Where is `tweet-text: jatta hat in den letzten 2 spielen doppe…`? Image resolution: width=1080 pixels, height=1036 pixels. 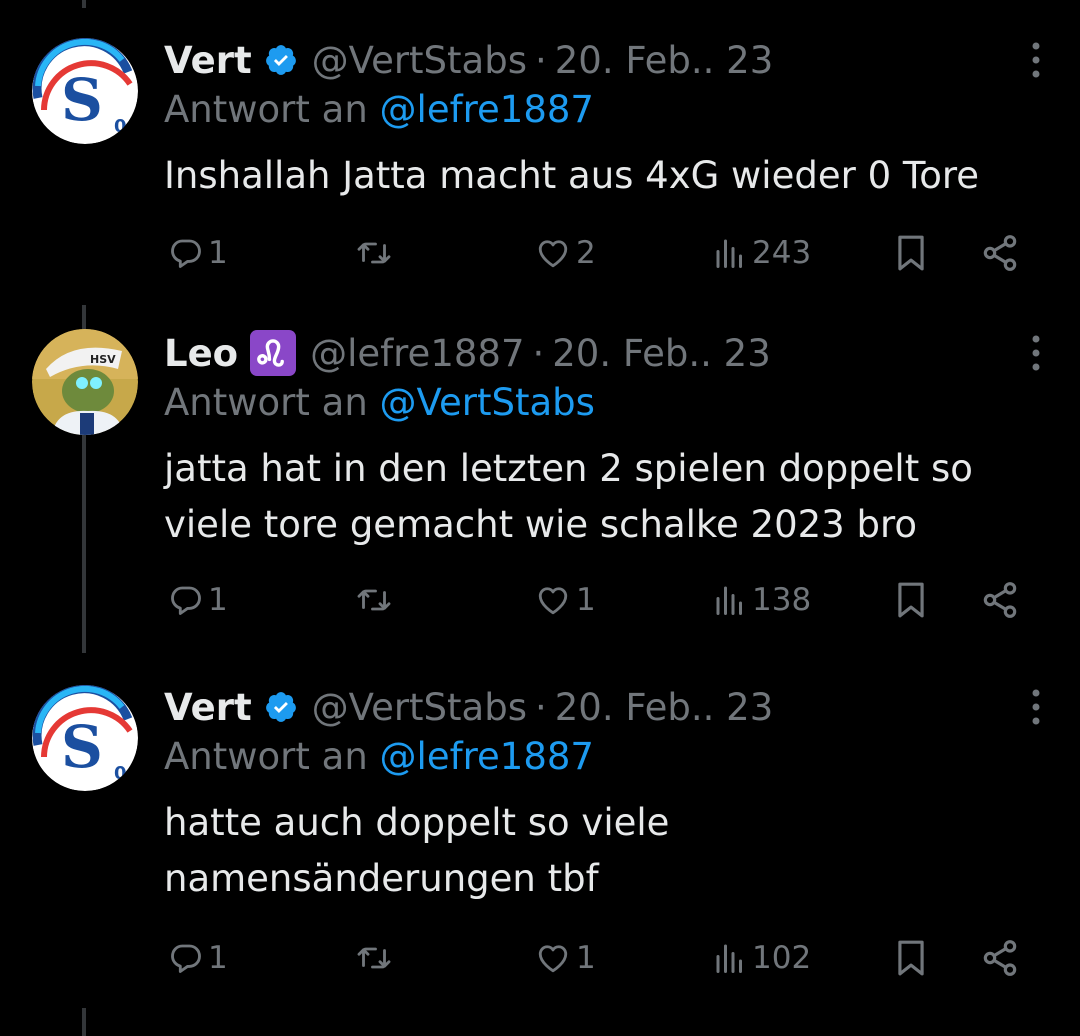
tweet-text: jatta hat in den letzten 2 spielen doppe… is located at coordinates (568, 496).